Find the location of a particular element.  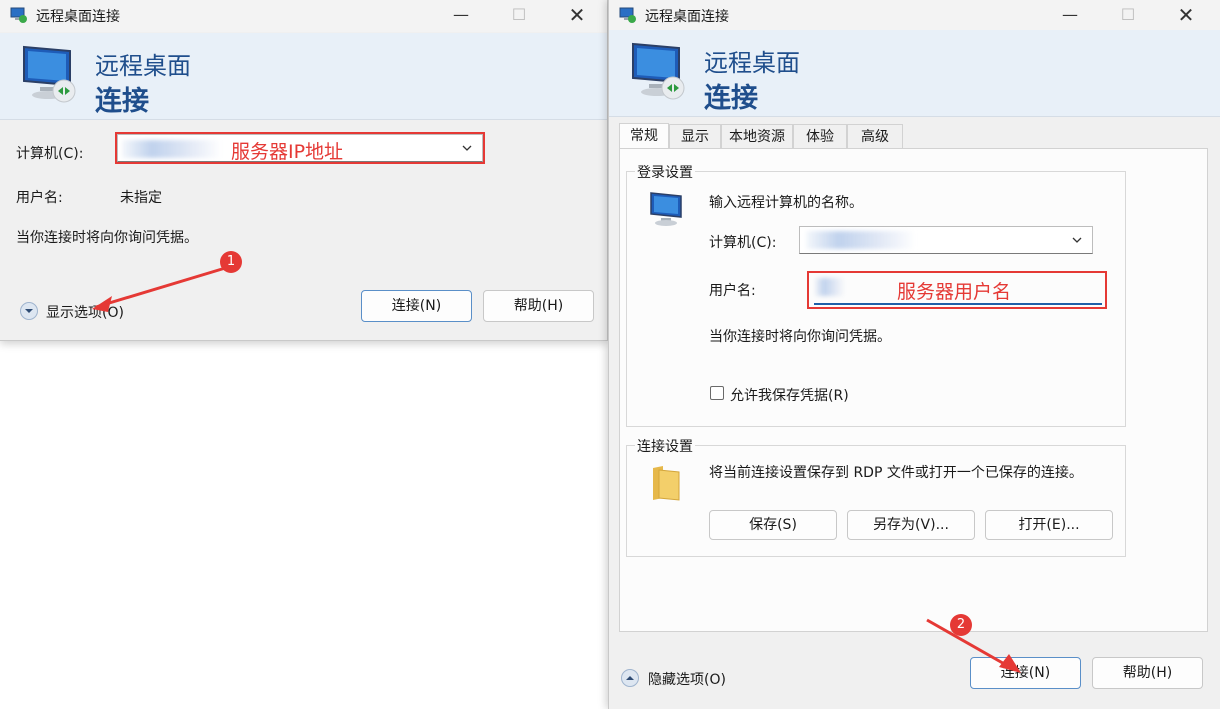

minimize-icon: — is located at coordinates (461, 14).